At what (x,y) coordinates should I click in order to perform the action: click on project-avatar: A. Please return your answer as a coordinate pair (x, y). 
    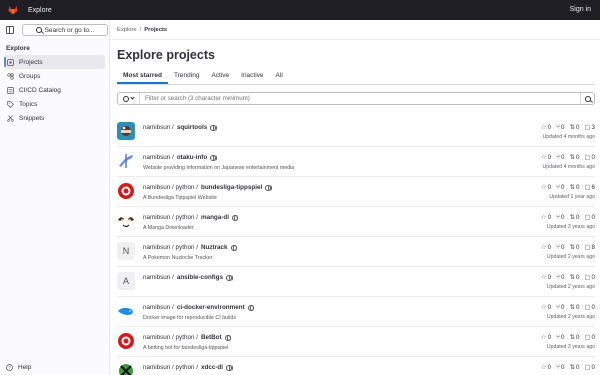
    Looking at the image, I should click on (126, 281).